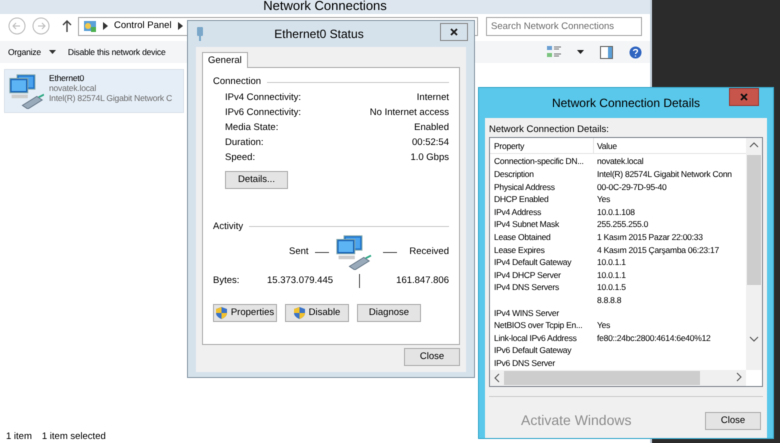  I want to click on field-label: Duration:, so click(244, 143).